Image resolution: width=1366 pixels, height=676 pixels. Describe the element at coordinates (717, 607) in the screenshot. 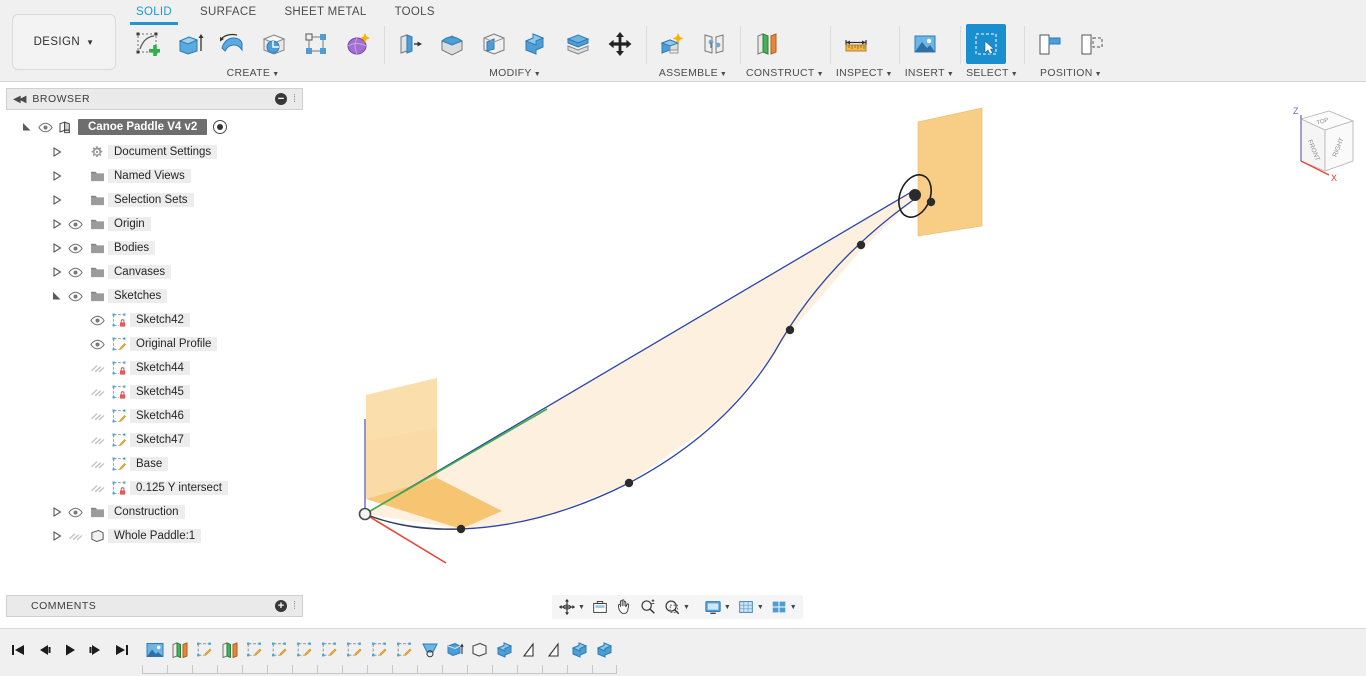

I see `display-settings-icon: ▼` at that location.